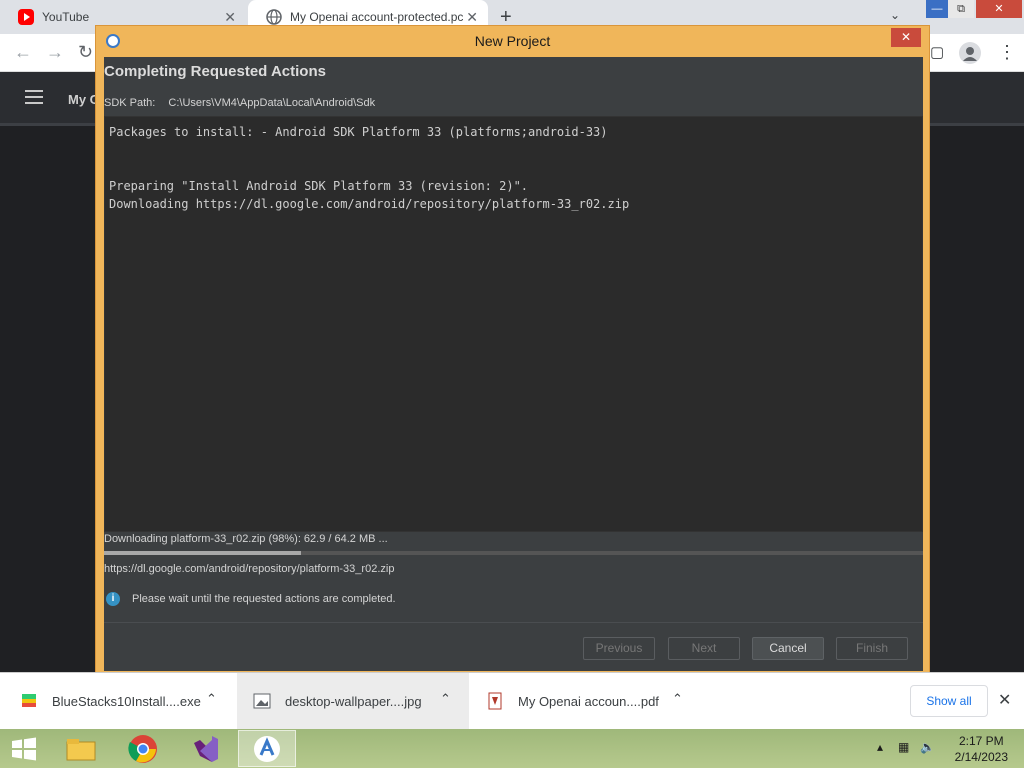 This screenshot has height=768, width=1024. I want to click on download-filename: desktop-wallpaper....jpg, so click(353, 701).